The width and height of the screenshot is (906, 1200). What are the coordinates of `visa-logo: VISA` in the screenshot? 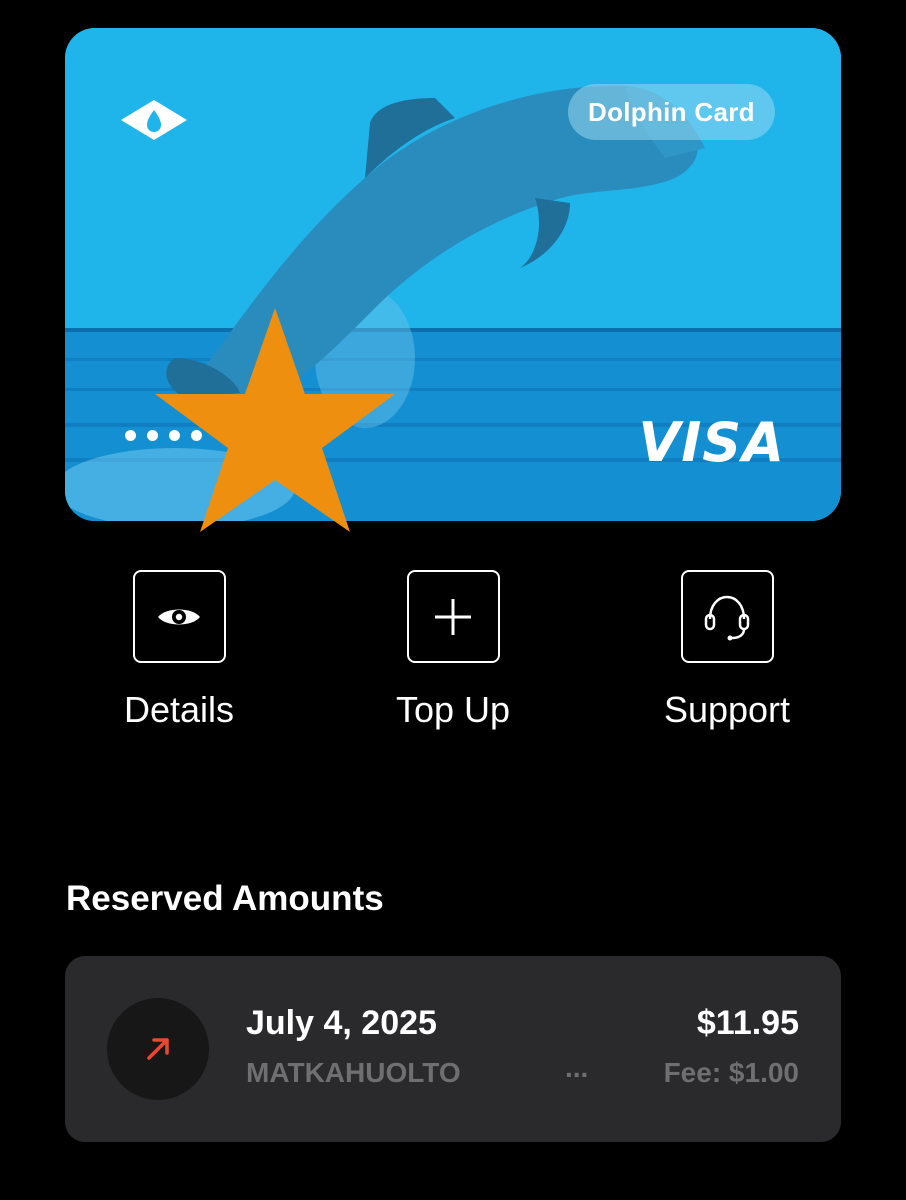 It's located at (711, 442).